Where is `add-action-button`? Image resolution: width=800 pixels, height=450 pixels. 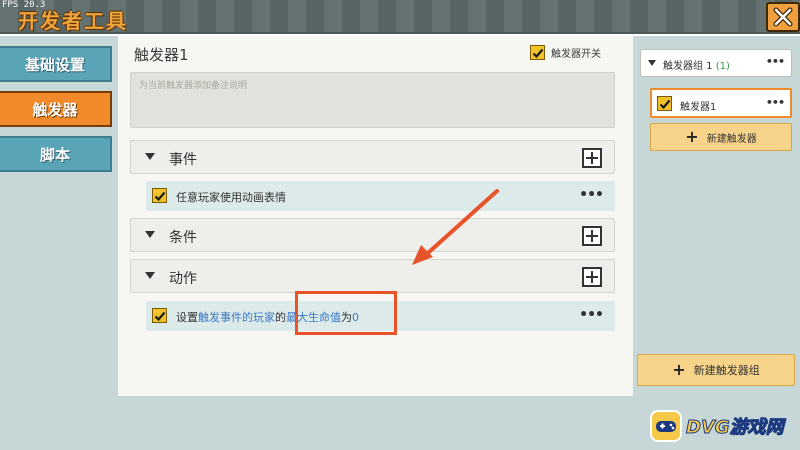 add-action-button is located at coordinates (592, 277).